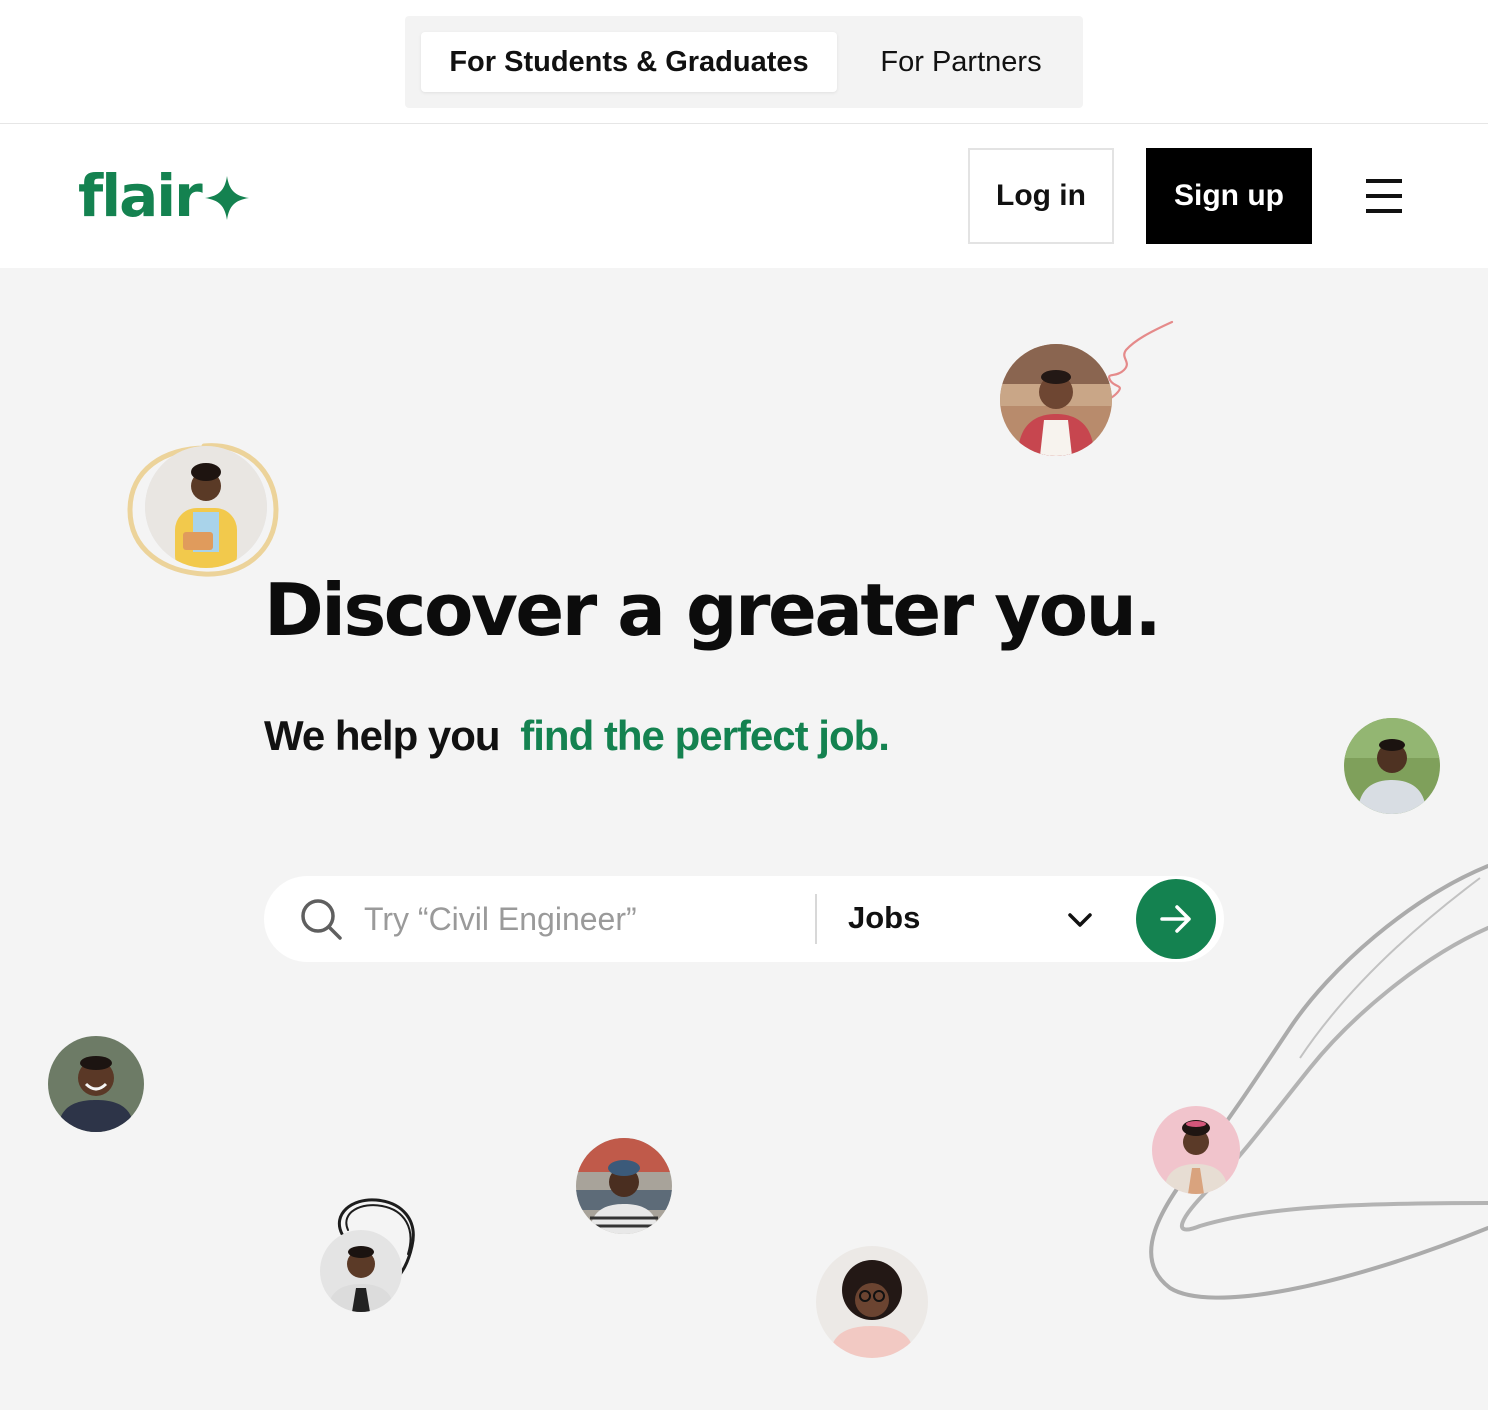 This screenshot has height=1410, width=1488. I want to click on logo-wordmark: flair, so click(140, 196).